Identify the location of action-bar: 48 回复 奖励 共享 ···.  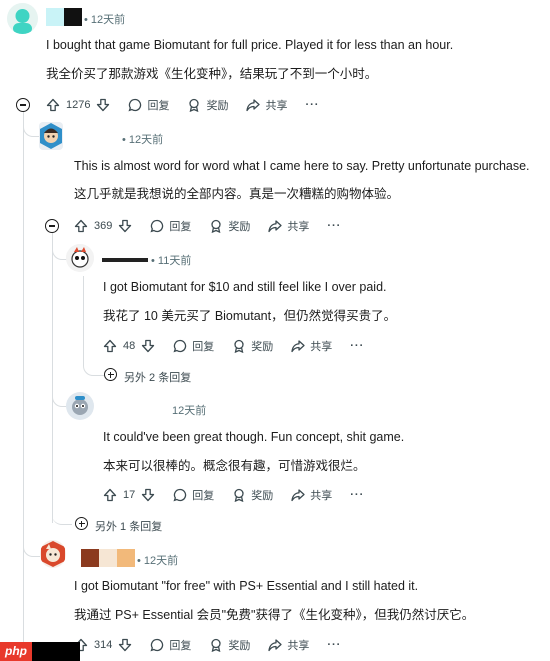
(233, 346).